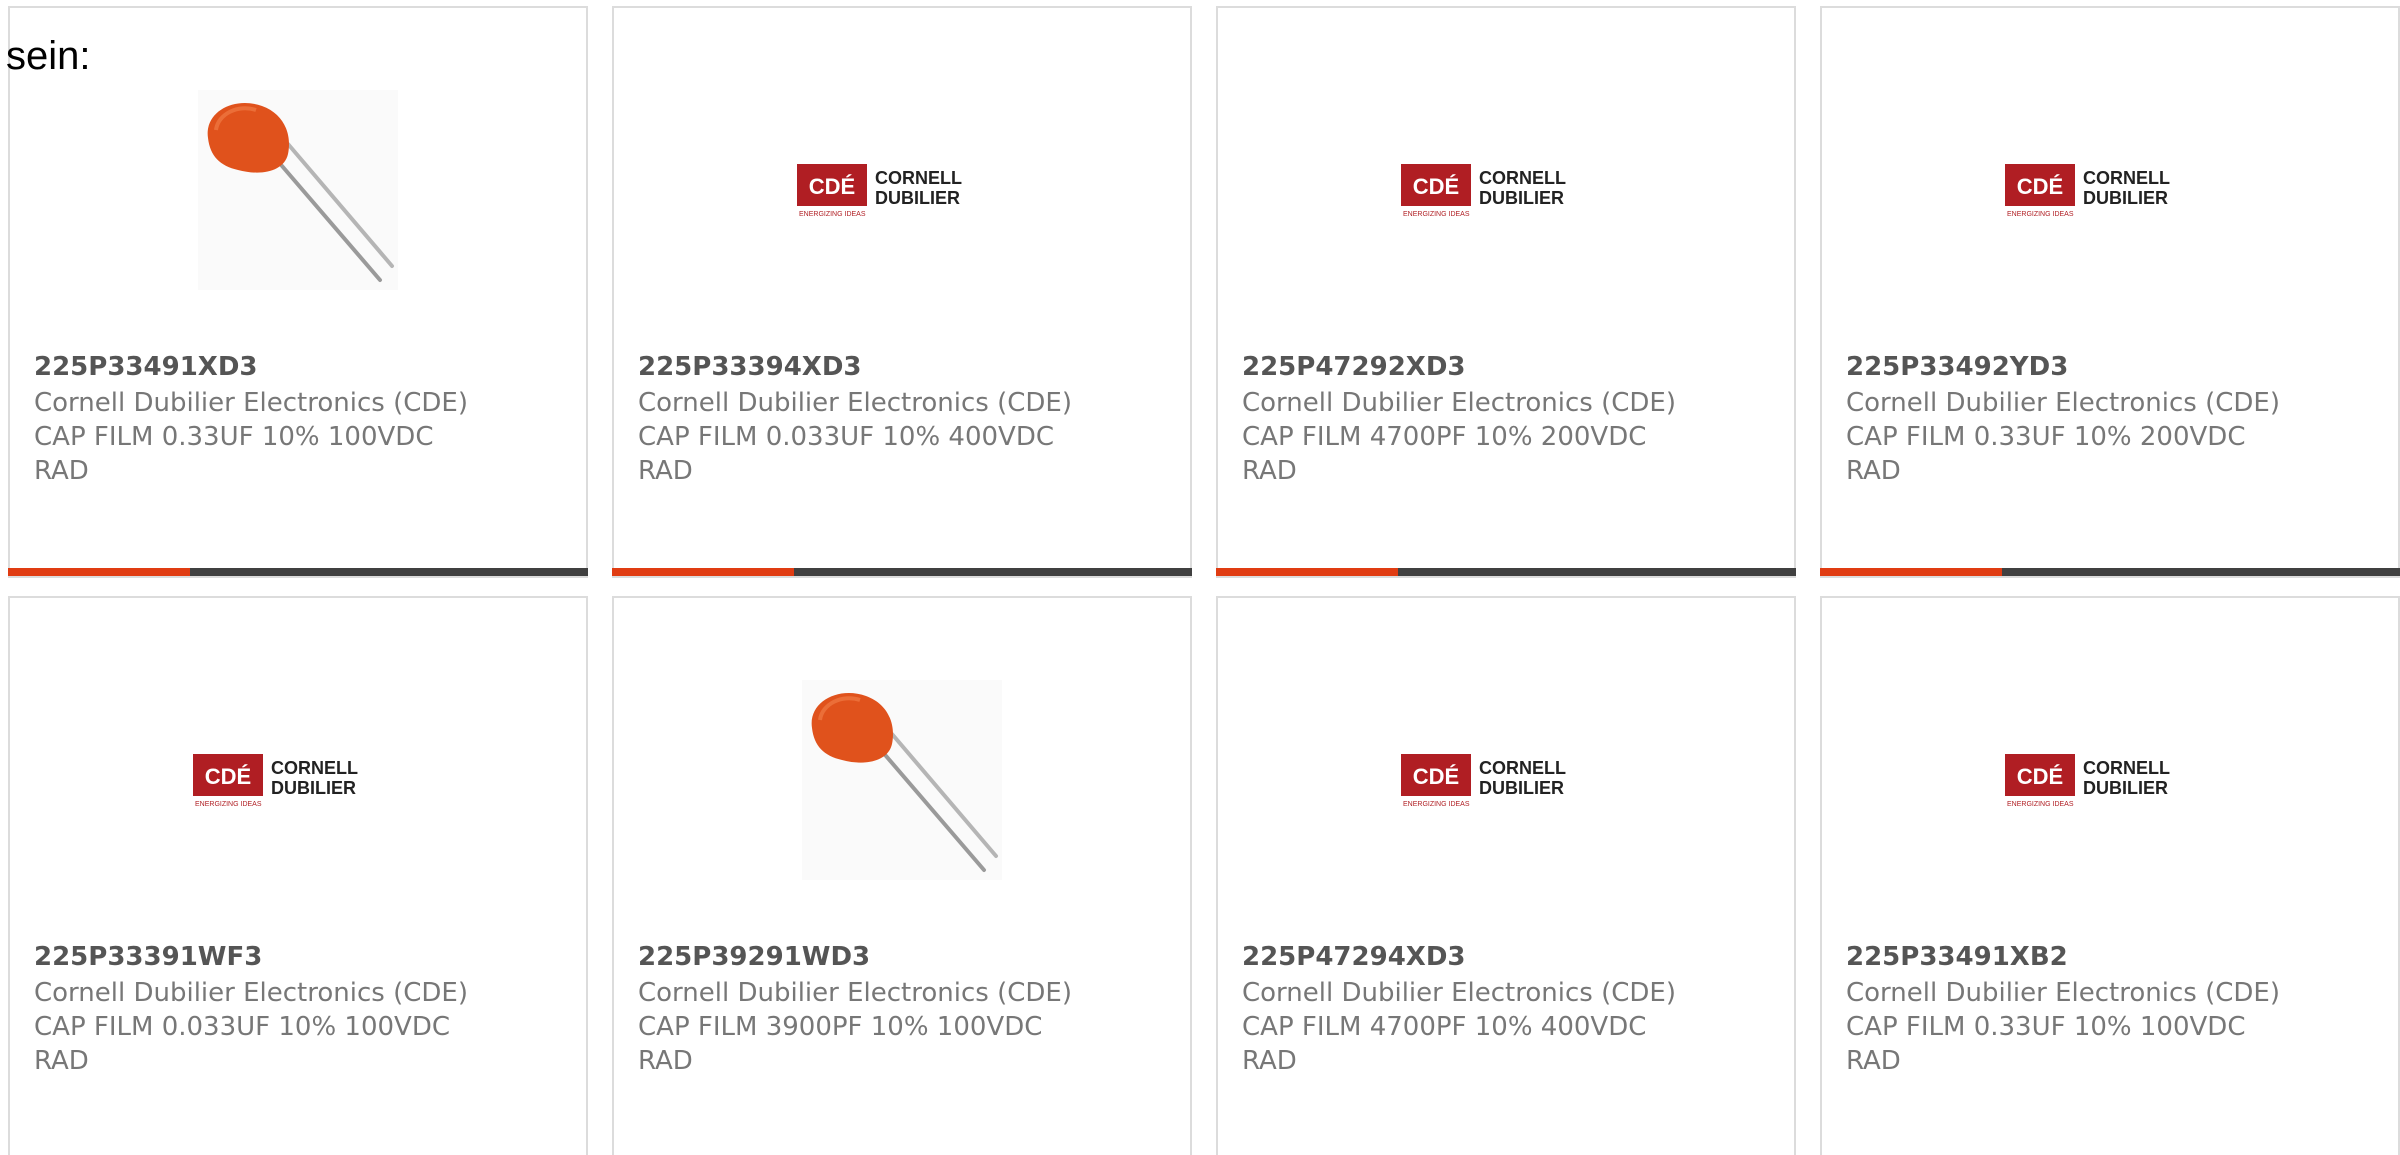 The height and width of the screenshot is (1155, 2400). I want to click on product-description: CAP FILM 3900PF 10% 100VDC, so click(840, 1027).